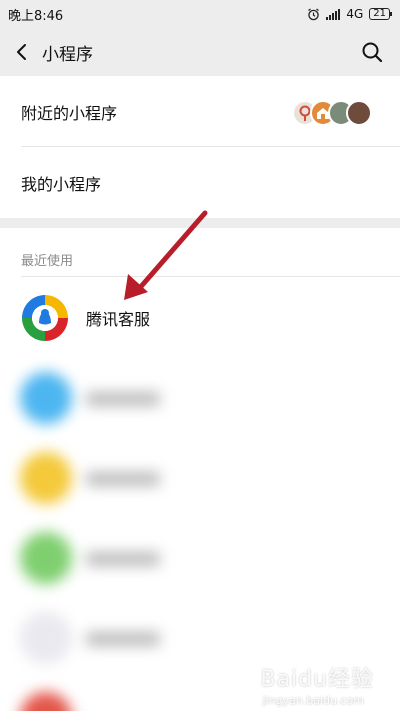 This screenshot has height=711, width=400. I want to click on battery-level: 21, so click(379, 13).